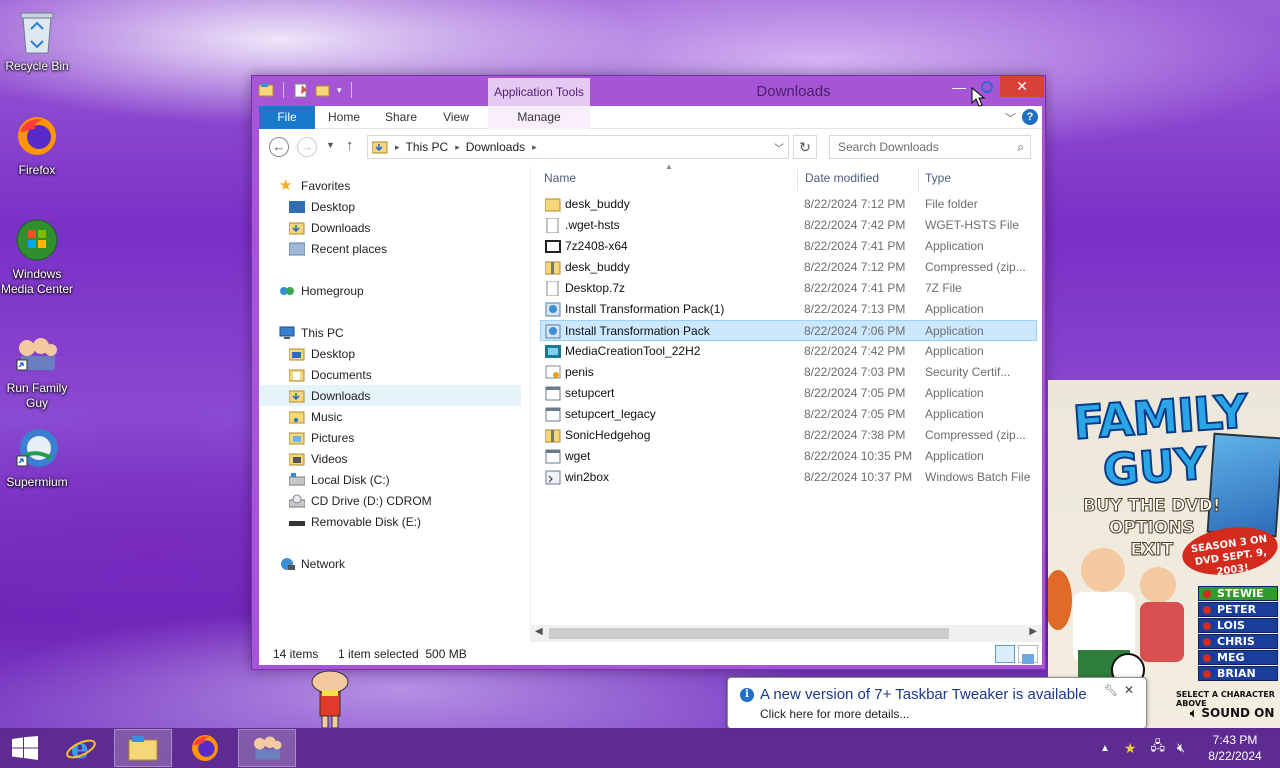 Image resolution: width=1280 pixels, height=768 pixels. Describe the element at coordinates (1005, 654) in the screenshot. I see `details-view-button` at that location.